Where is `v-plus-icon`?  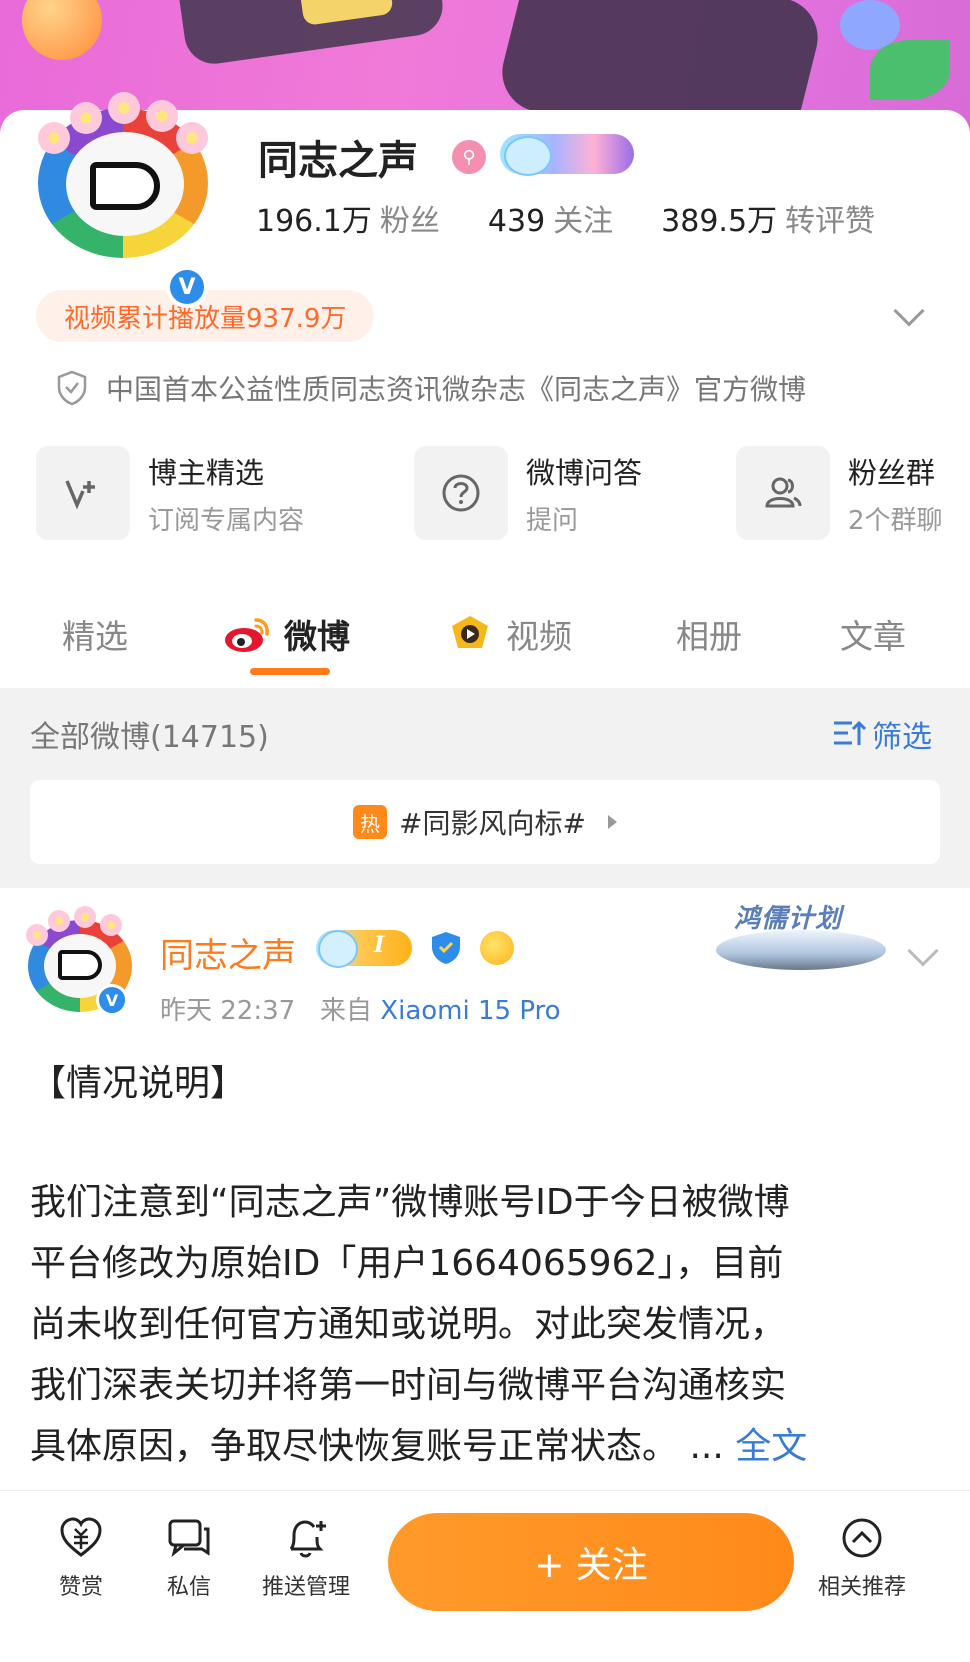 v-plus-icon is located at coordinates (83, 493).